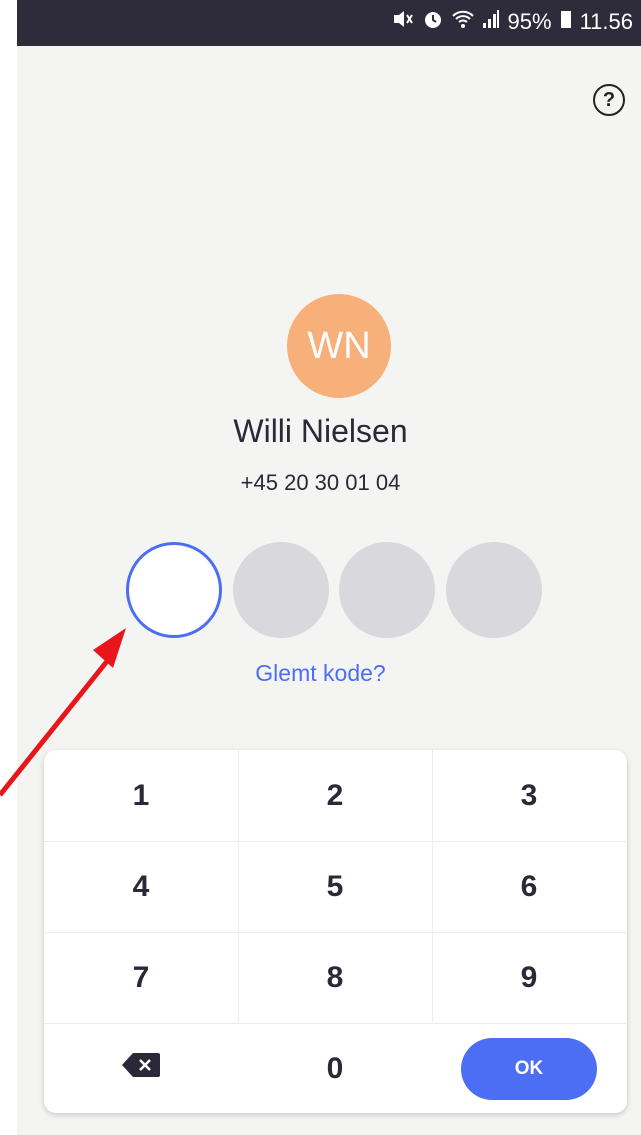  Describe the element at coordinates (529, 977) in the screenshot. I see `key-9: 9` at that location.